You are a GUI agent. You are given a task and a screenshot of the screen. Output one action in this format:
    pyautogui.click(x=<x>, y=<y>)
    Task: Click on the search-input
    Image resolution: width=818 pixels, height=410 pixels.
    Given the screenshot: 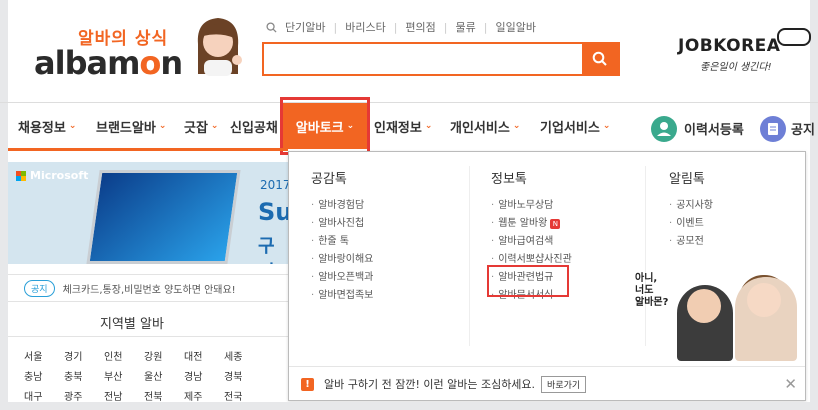 What is the action you would take?
    pyautogui.click(x=423, y=59)
    